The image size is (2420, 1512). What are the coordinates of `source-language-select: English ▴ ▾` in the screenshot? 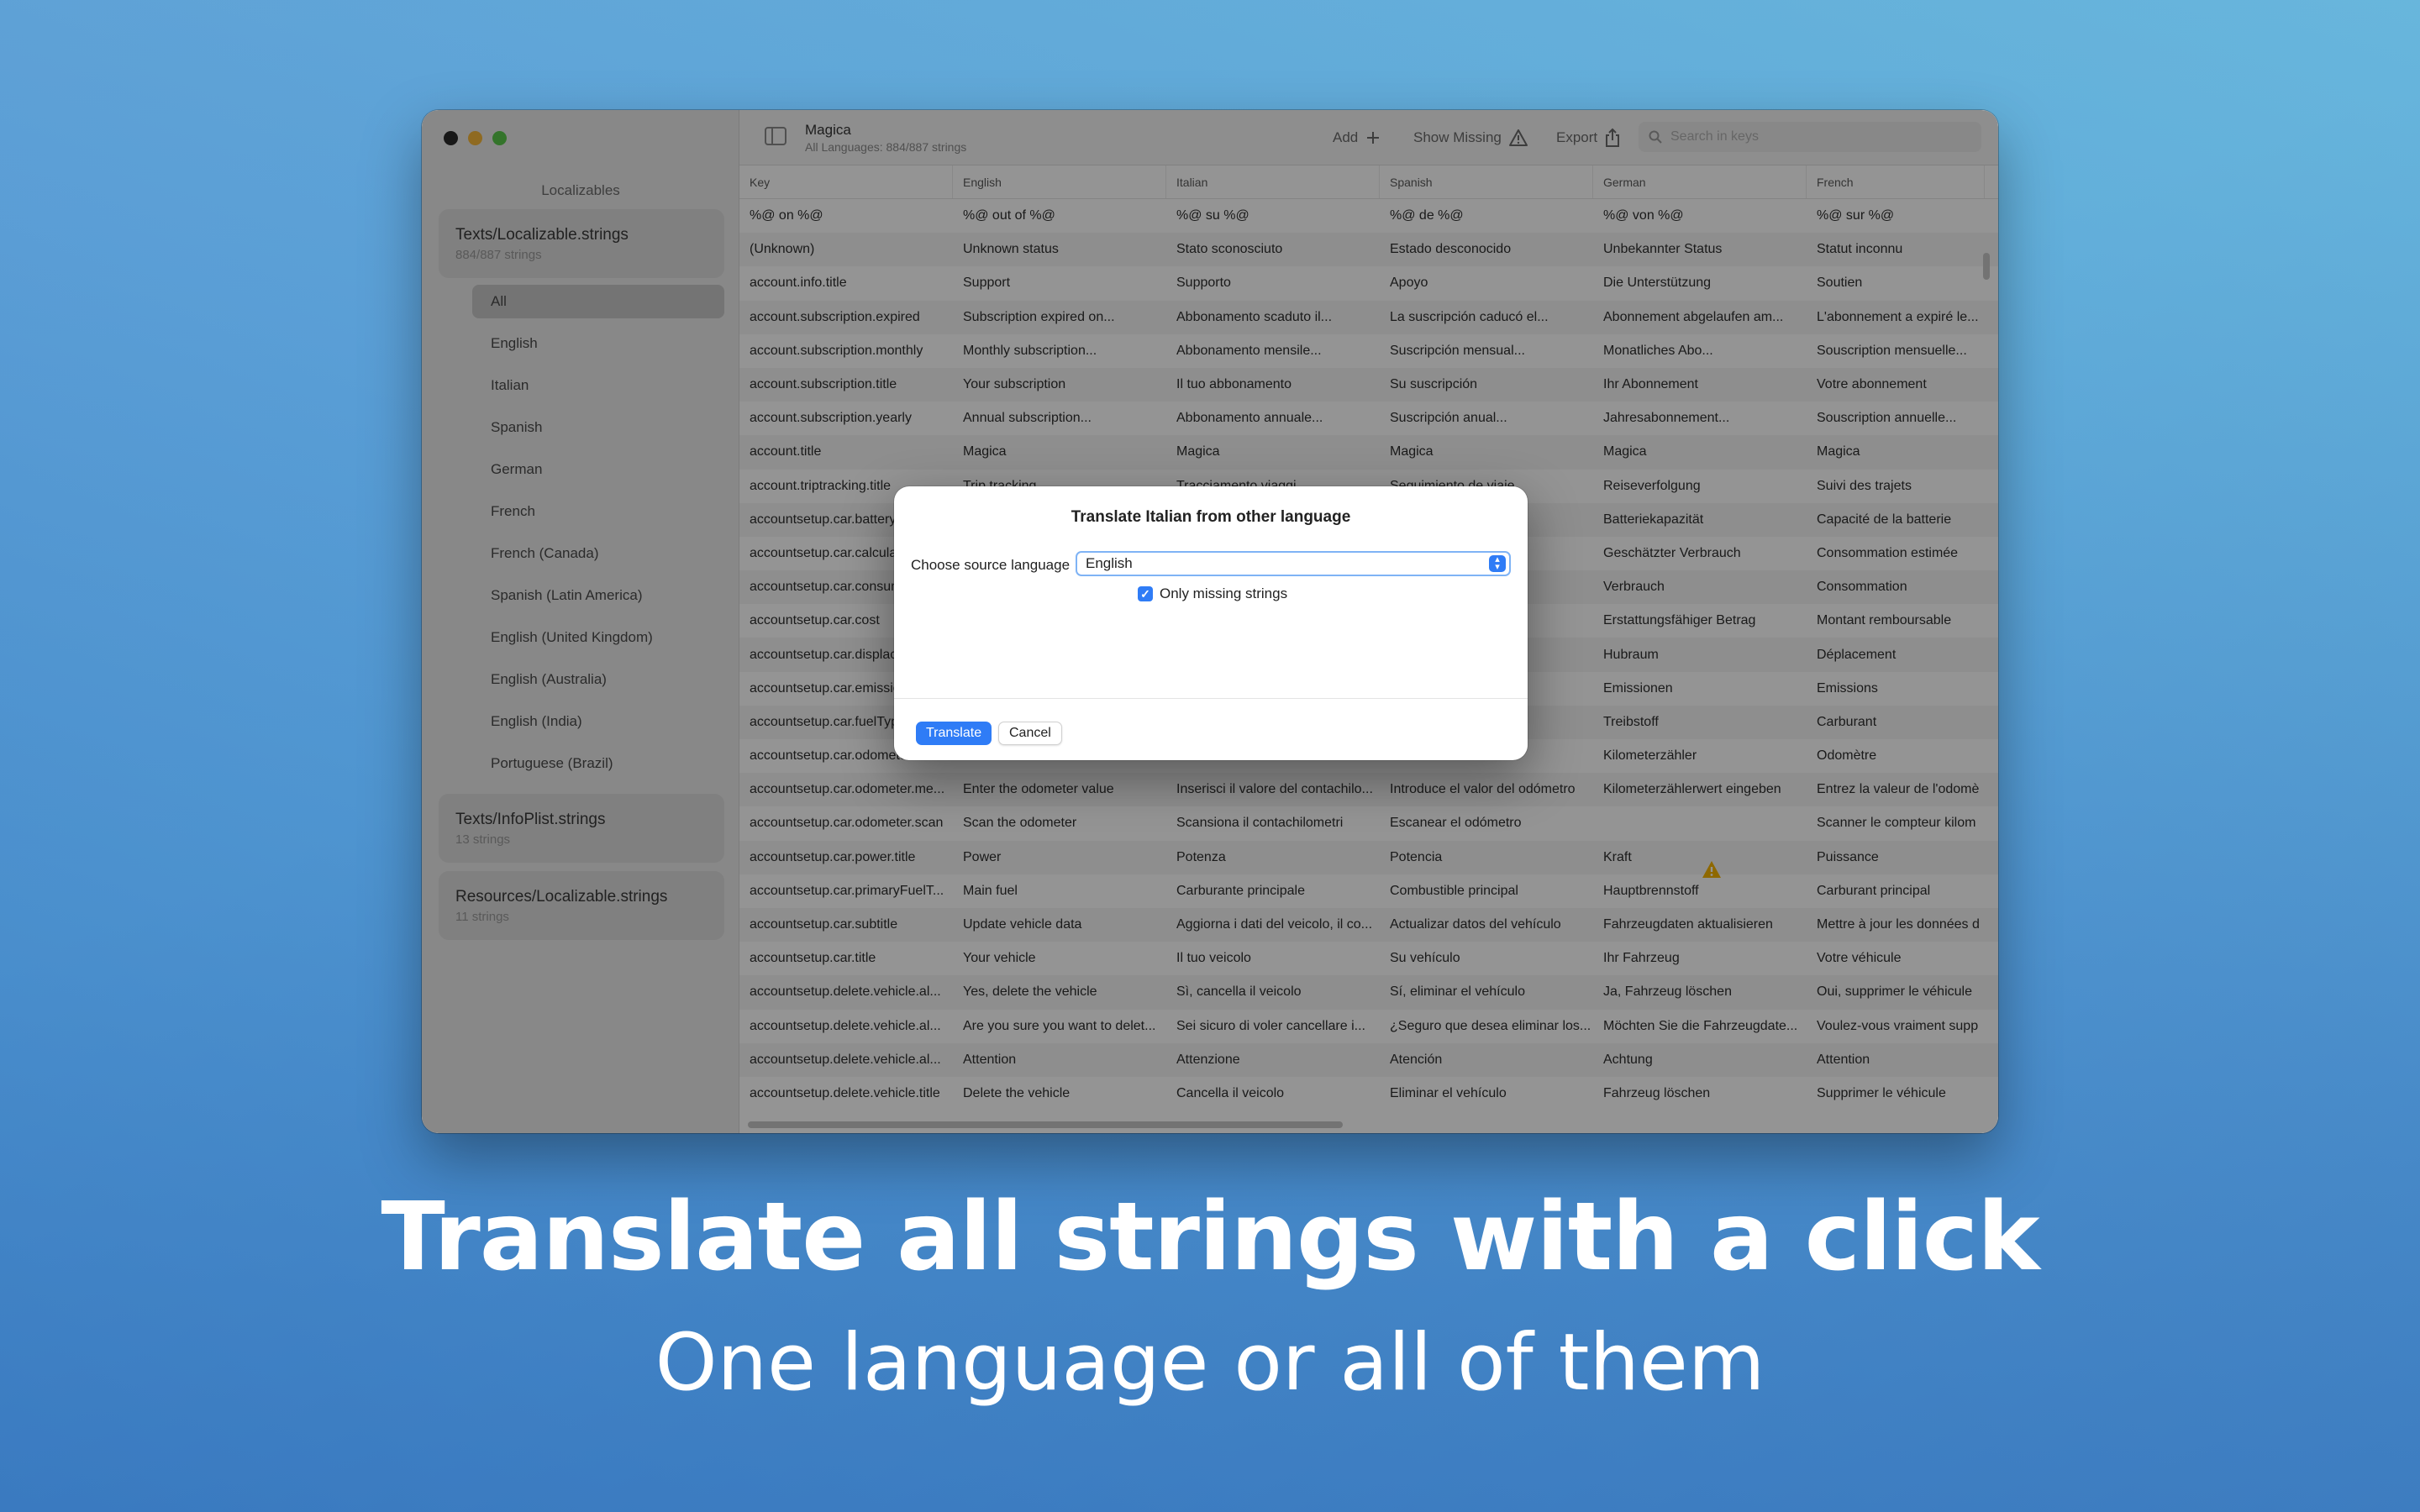 It's located at (1293, 563).